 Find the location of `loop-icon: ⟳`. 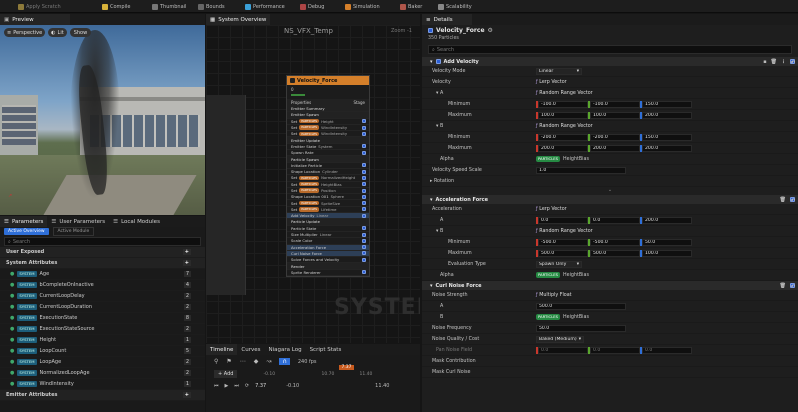

loop-icon: ⟳ is located at coordinates (247, 386).